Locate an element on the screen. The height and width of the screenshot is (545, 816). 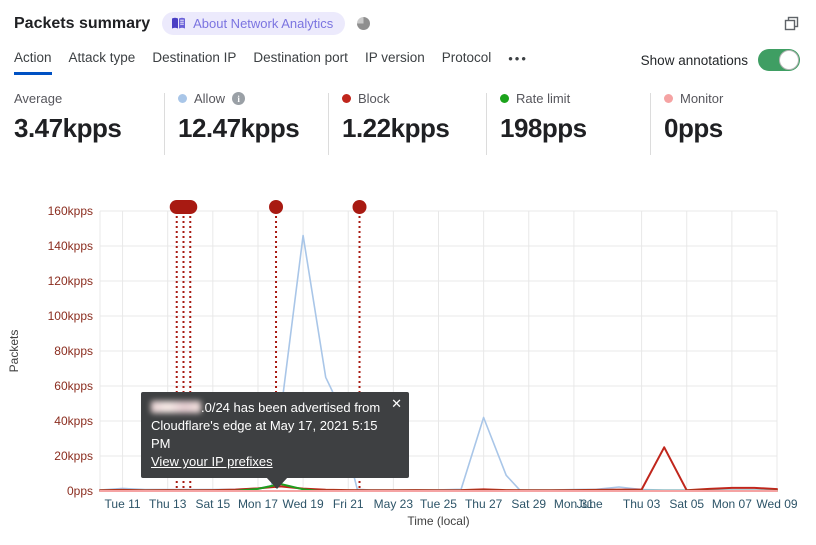
x-tick-label: Sat 05 is located at coordinates (686, 504).